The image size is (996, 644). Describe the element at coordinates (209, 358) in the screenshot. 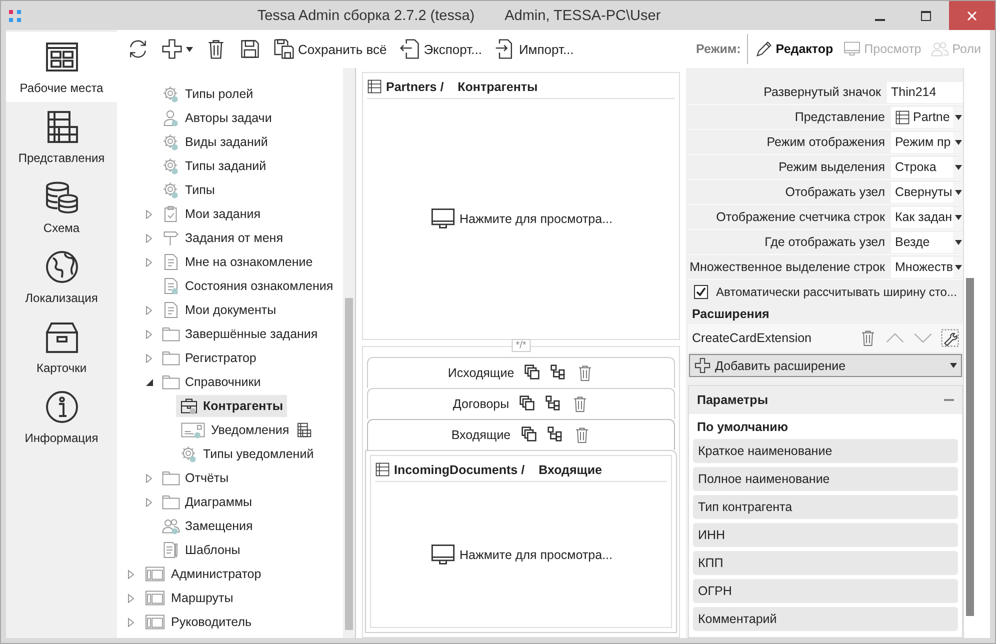

I see `tree-item: Регистратор` at that location.